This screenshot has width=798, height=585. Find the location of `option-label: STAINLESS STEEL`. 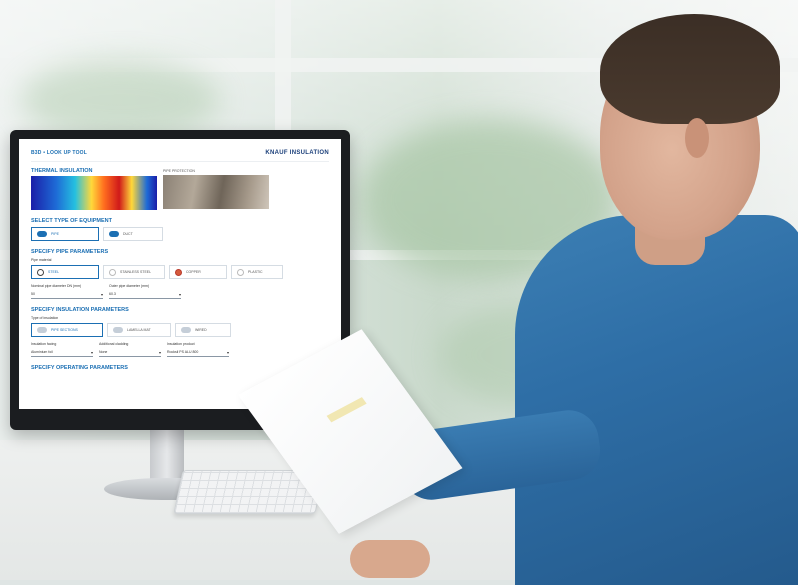

option-label: STAINLESS STEEL is located at coordinates (136, 272).